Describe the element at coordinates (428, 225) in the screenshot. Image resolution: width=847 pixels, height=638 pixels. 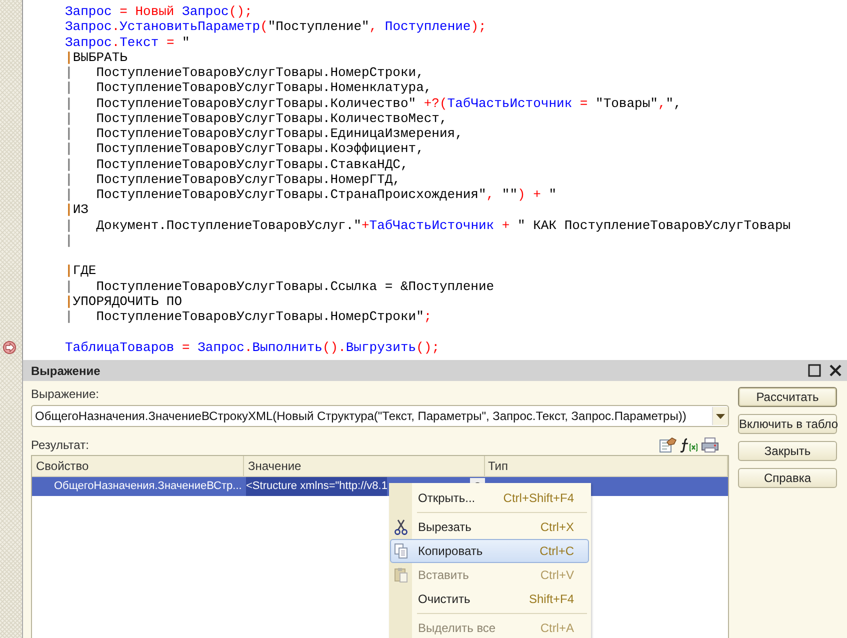
I see `code-line: | Документ.ПоступлениеТоваровУслуг."+ТабЧастьИсточник + " КАК ПоступлениеТоваровУслугТовары` at that location.